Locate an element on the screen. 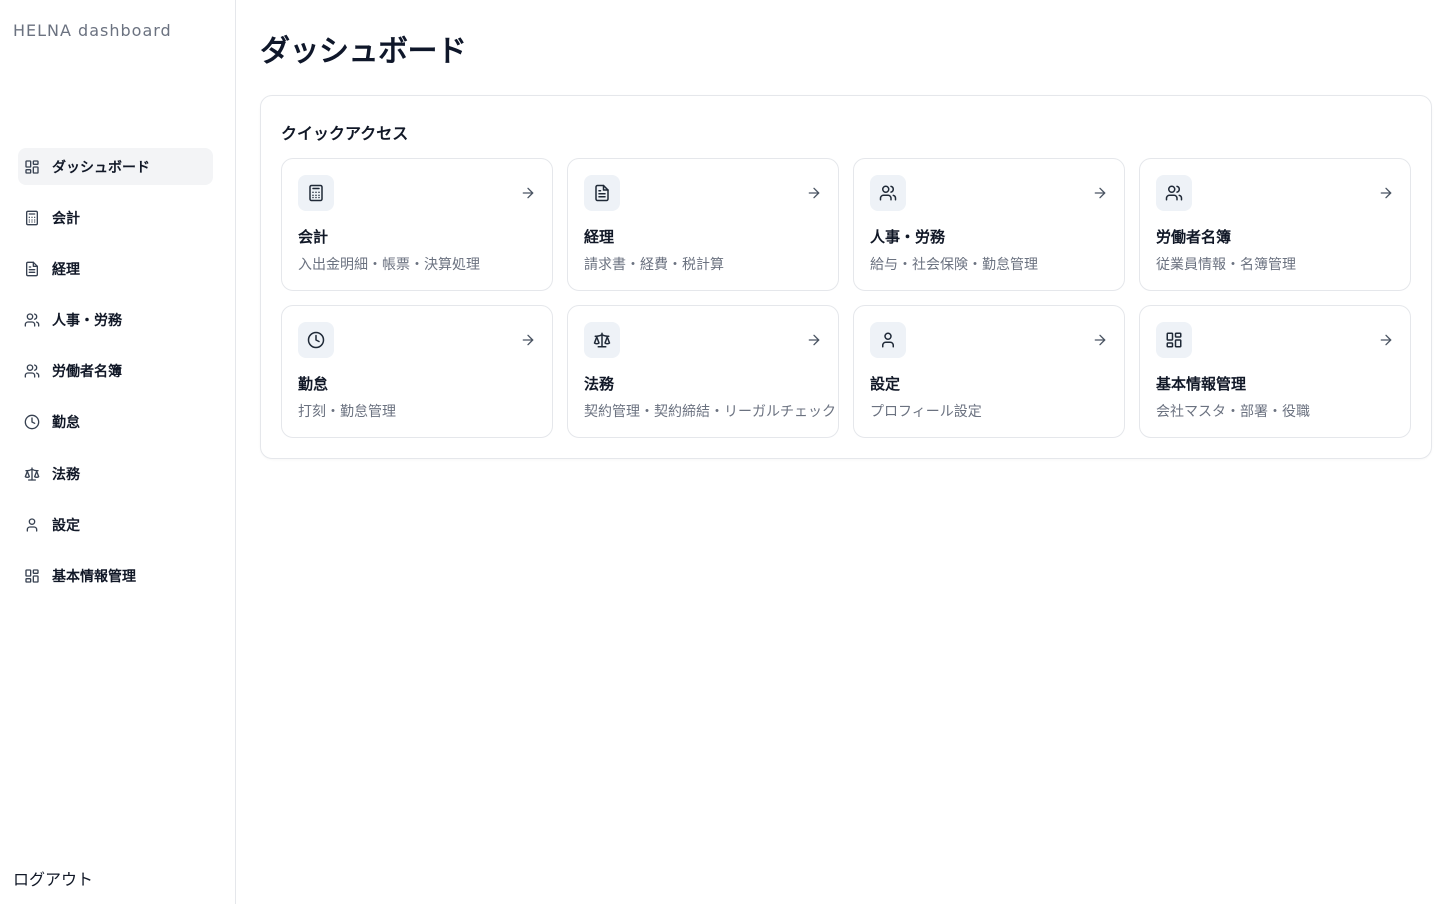  sidebar-item-settings: 設定 is located at coordinates (115, 524).